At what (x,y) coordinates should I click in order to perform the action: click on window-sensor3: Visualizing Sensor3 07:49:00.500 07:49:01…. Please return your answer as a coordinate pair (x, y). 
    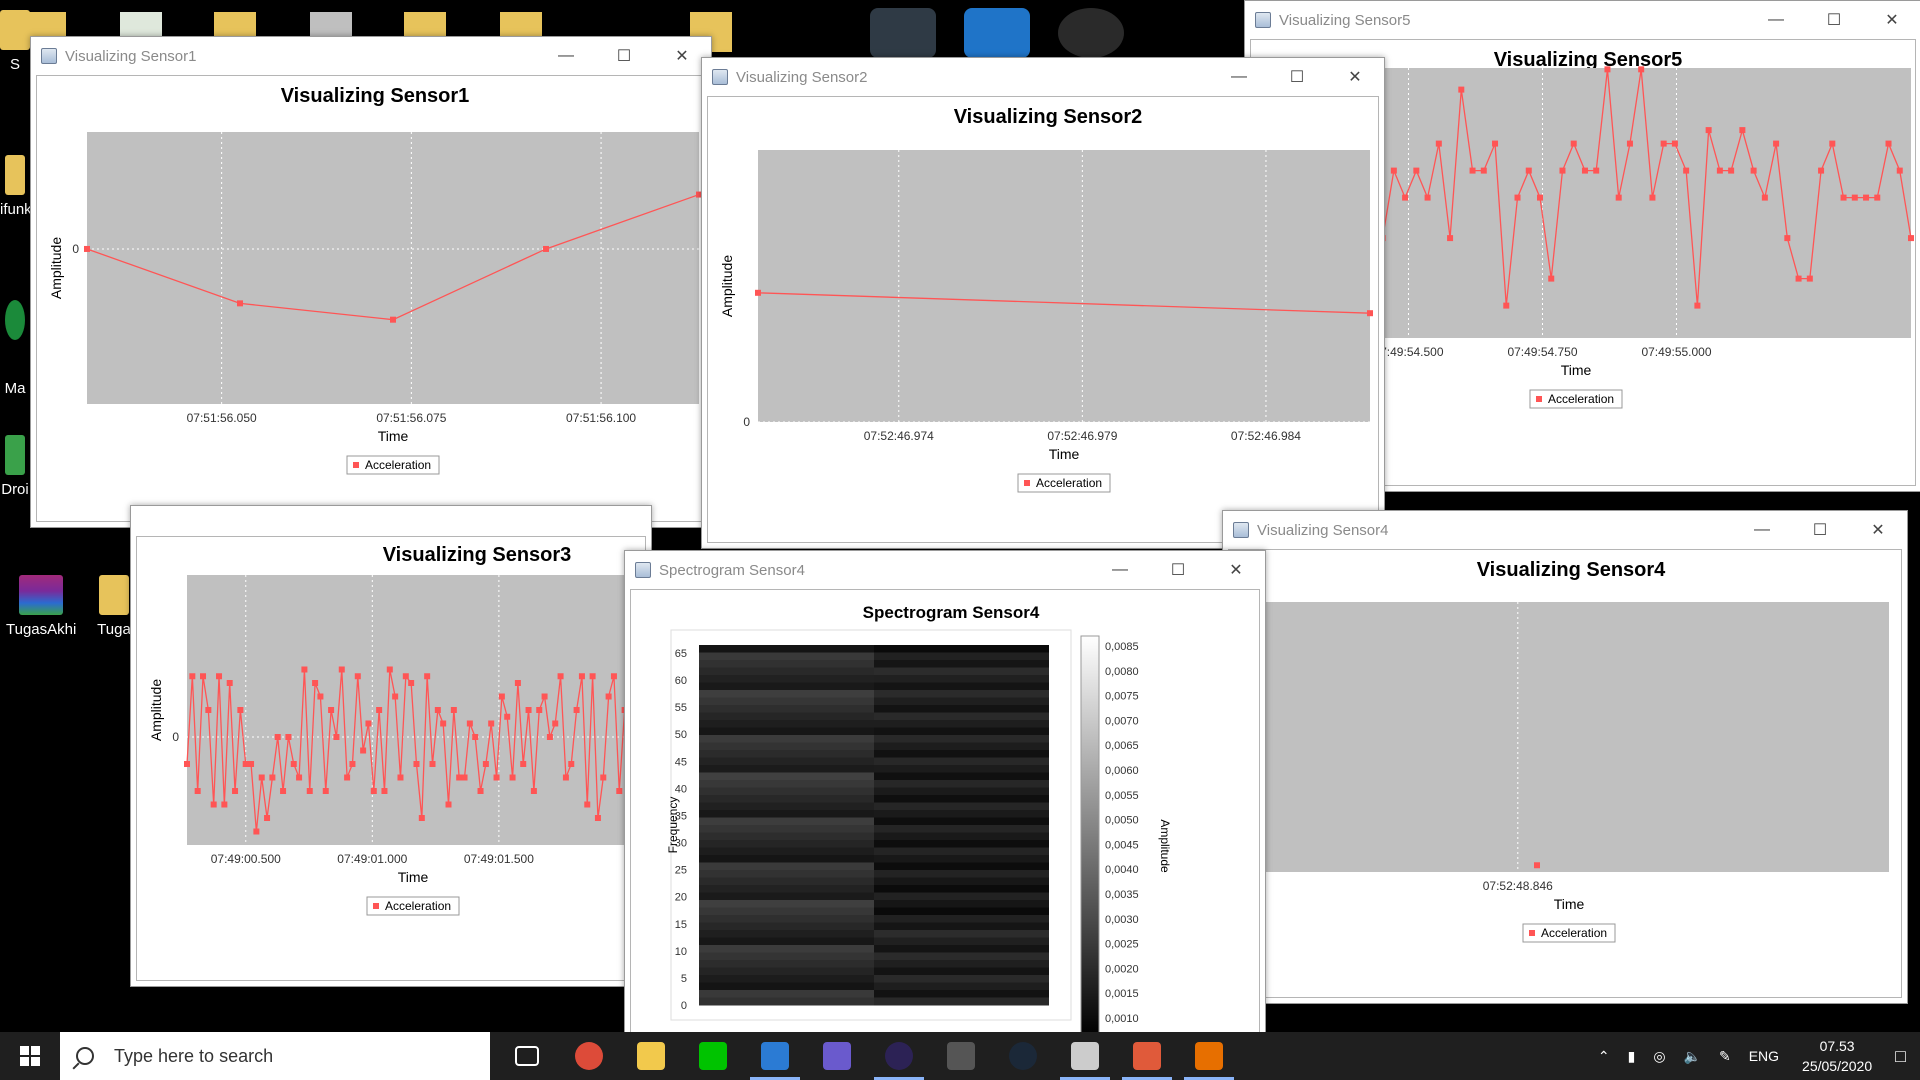
    Looking at the image, I should click on (391, 746).